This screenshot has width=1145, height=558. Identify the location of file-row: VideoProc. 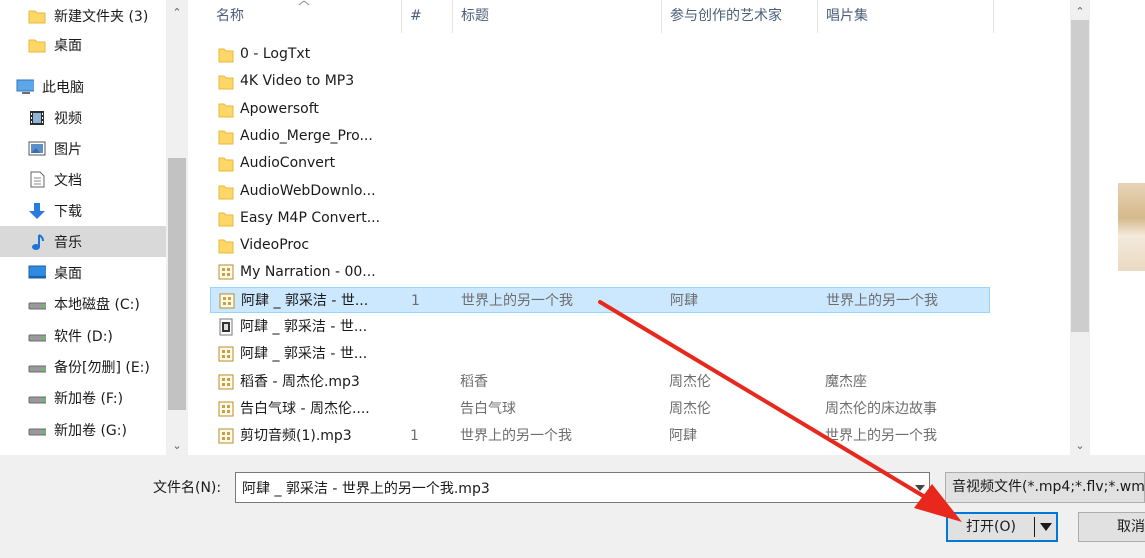
(600, 245).